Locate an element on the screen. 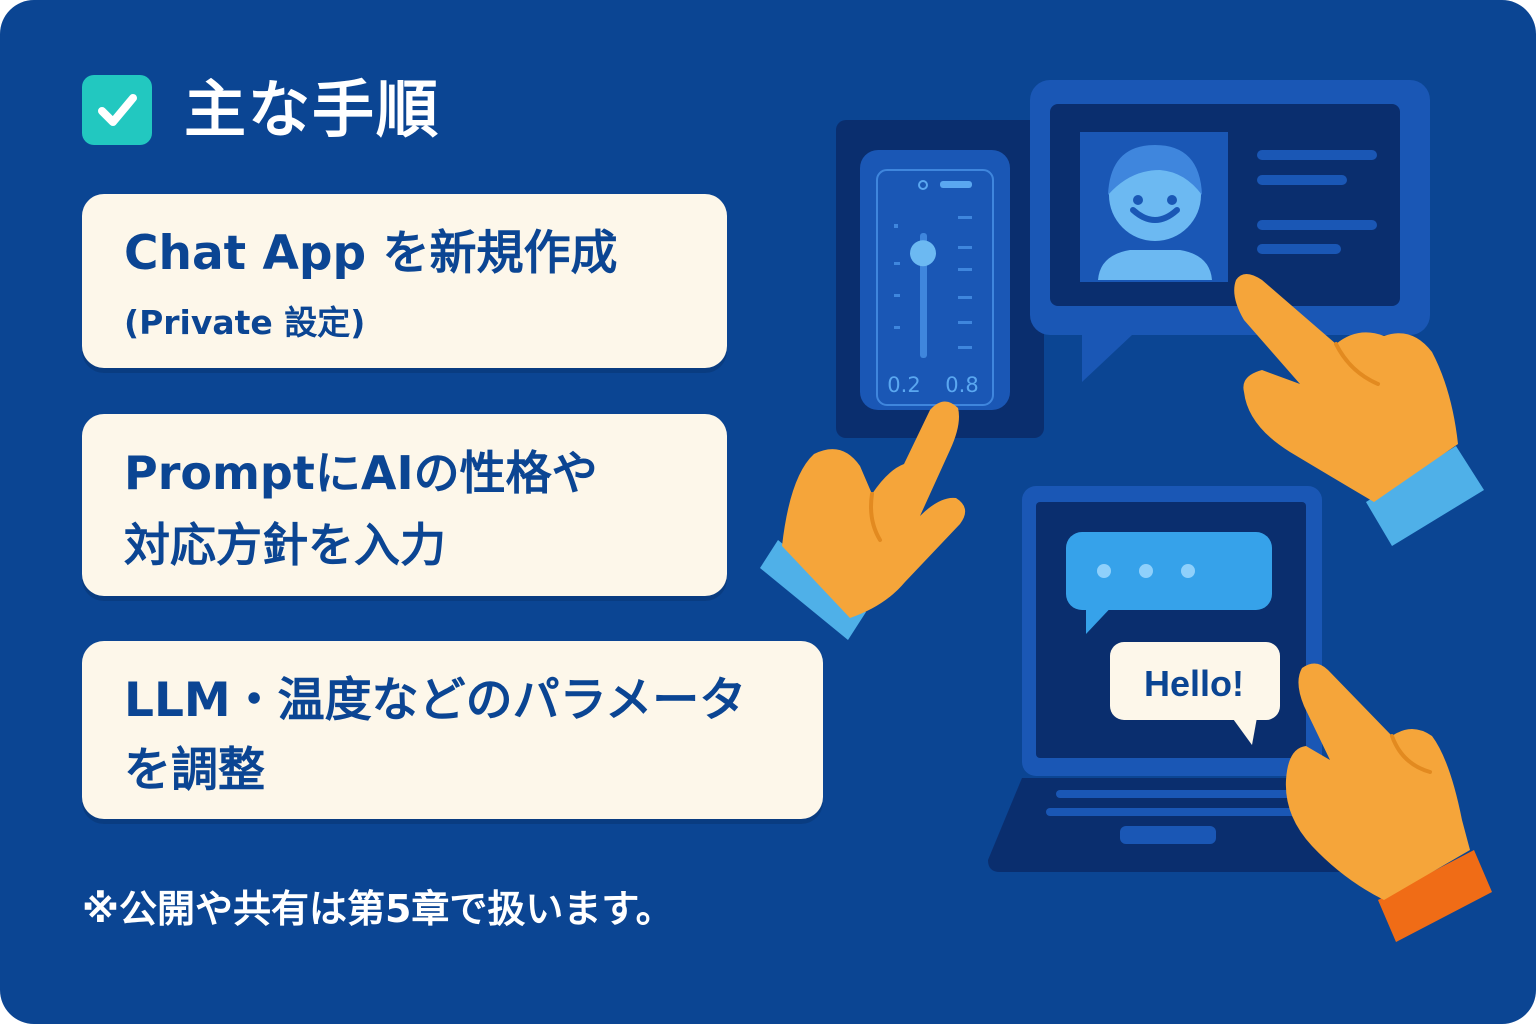 The height and width of the screenshot is (1024, 1536). slider-knob is located at coordinates (923, 253).